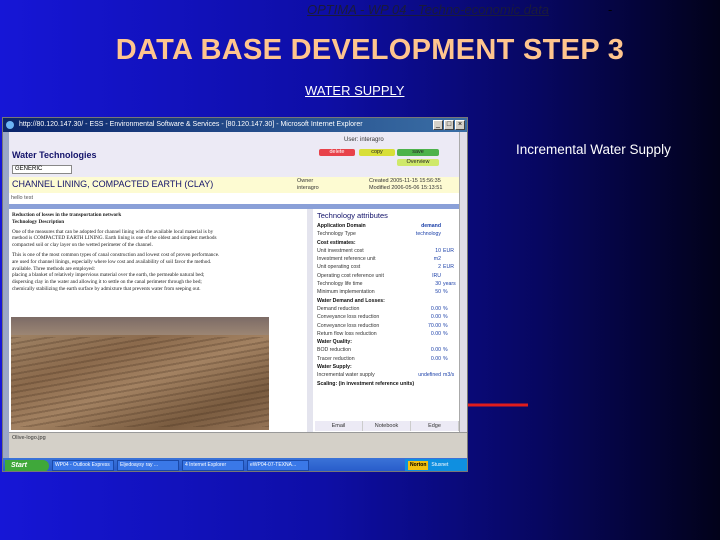 The width and height of the screenshot is (720, 540). I want to click on edge-button: Edge, so click(435, 426).